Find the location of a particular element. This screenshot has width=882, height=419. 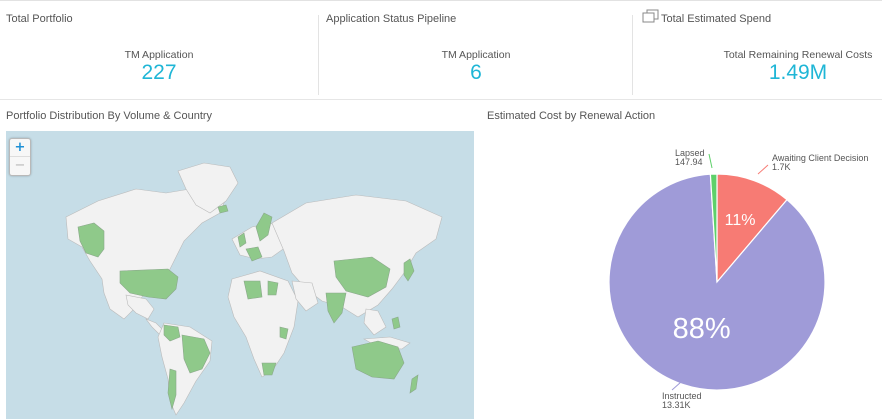

pie-panel-title: Estimated Cost by Renewal Action is located at coordinates (571, 116).